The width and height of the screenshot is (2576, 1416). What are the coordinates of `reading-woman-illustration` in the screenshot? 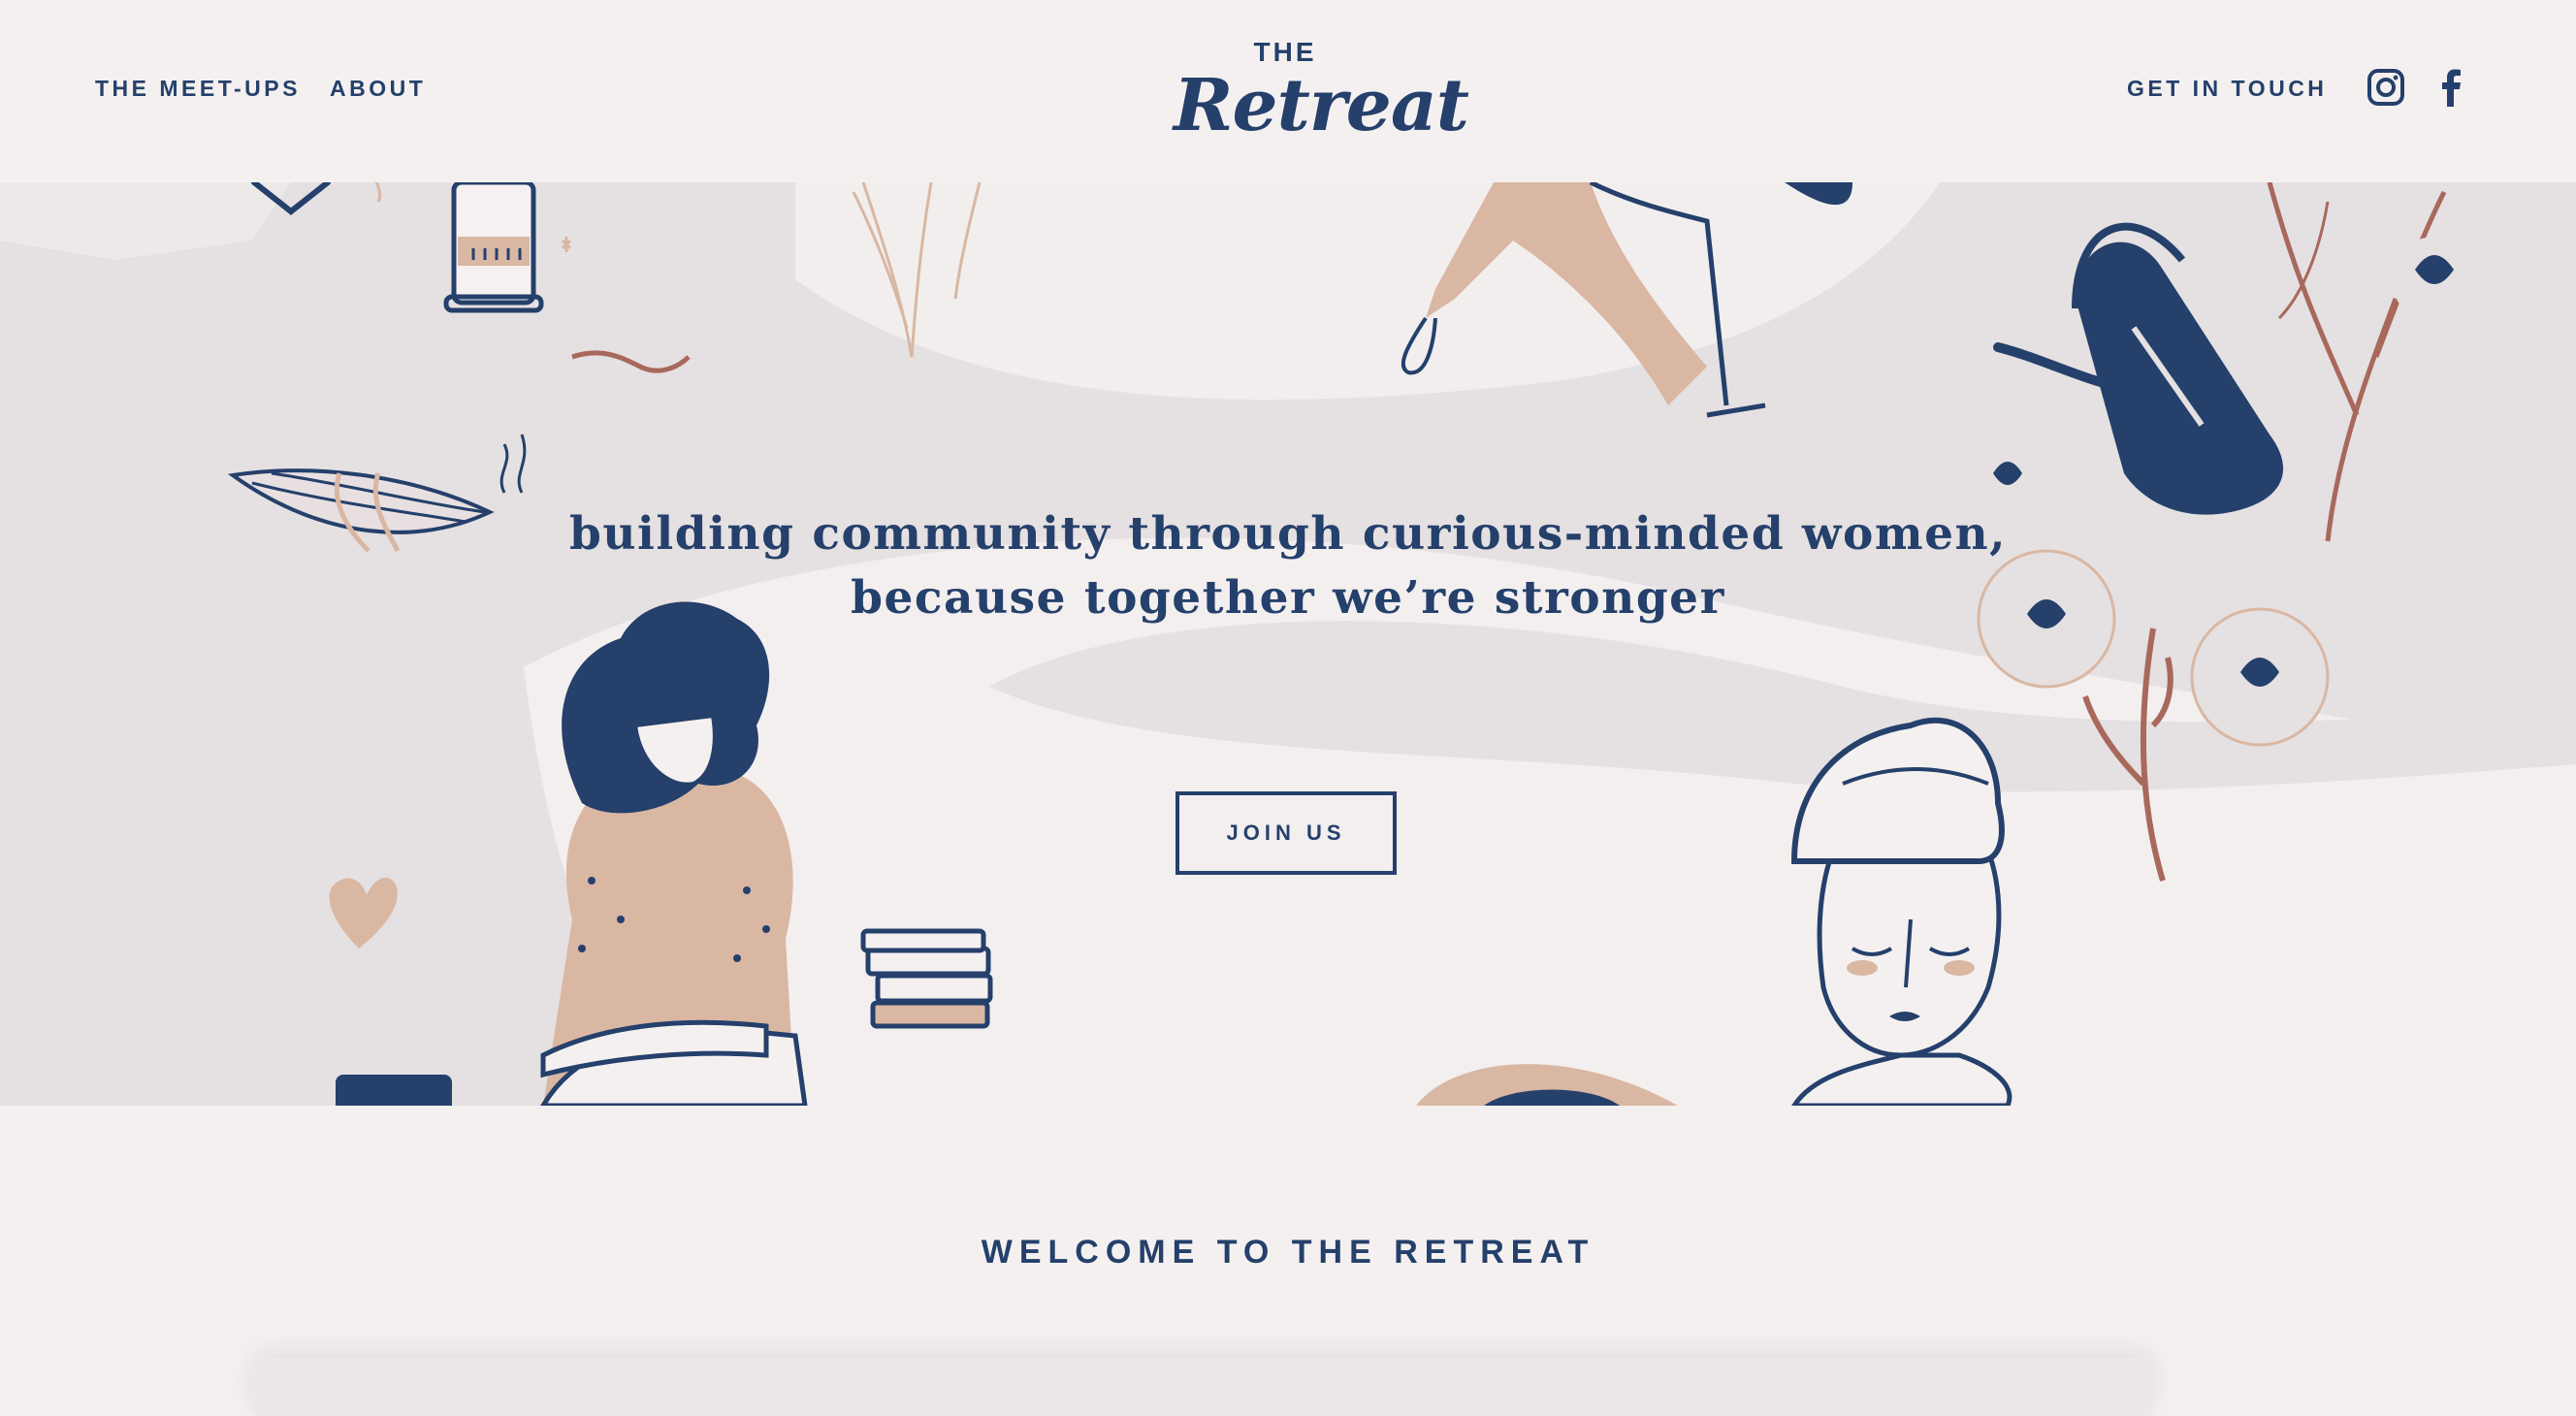 It's located at (674, 853).